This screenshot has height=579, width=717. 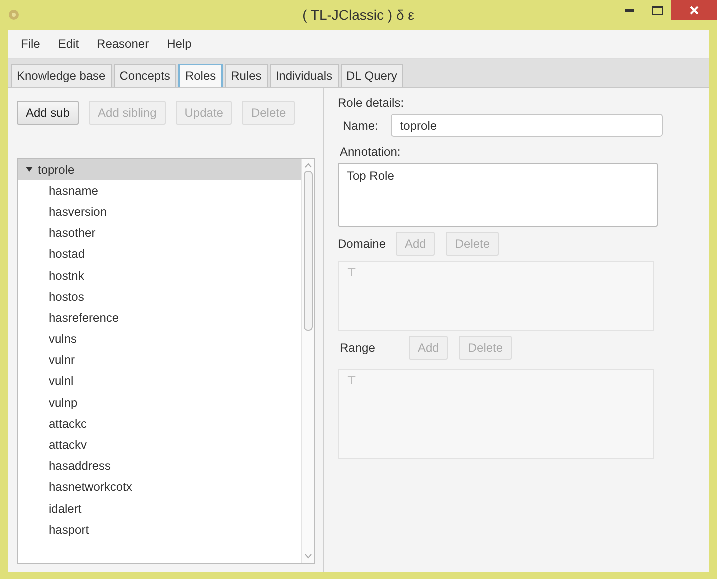 What do you see at coordinates (498, 195) in the screenshot?
I see `annotation-field: Top Role` at bounding box center [498, 195].